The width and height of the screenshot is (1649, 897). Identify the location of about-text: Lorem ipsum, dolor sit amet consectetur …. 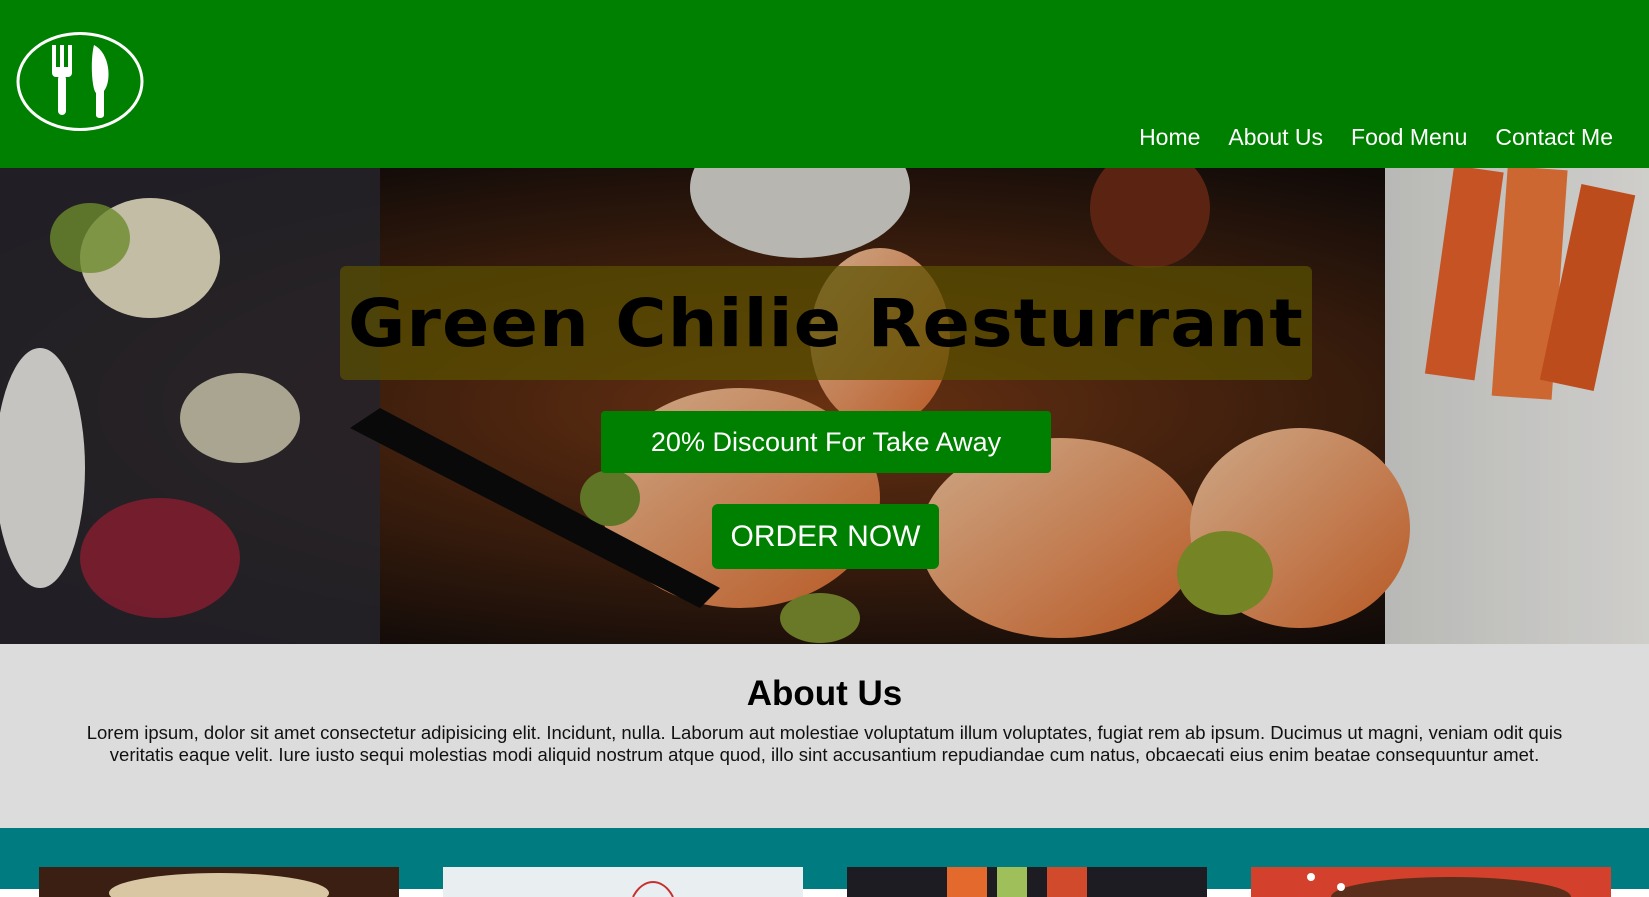
(824, 743).